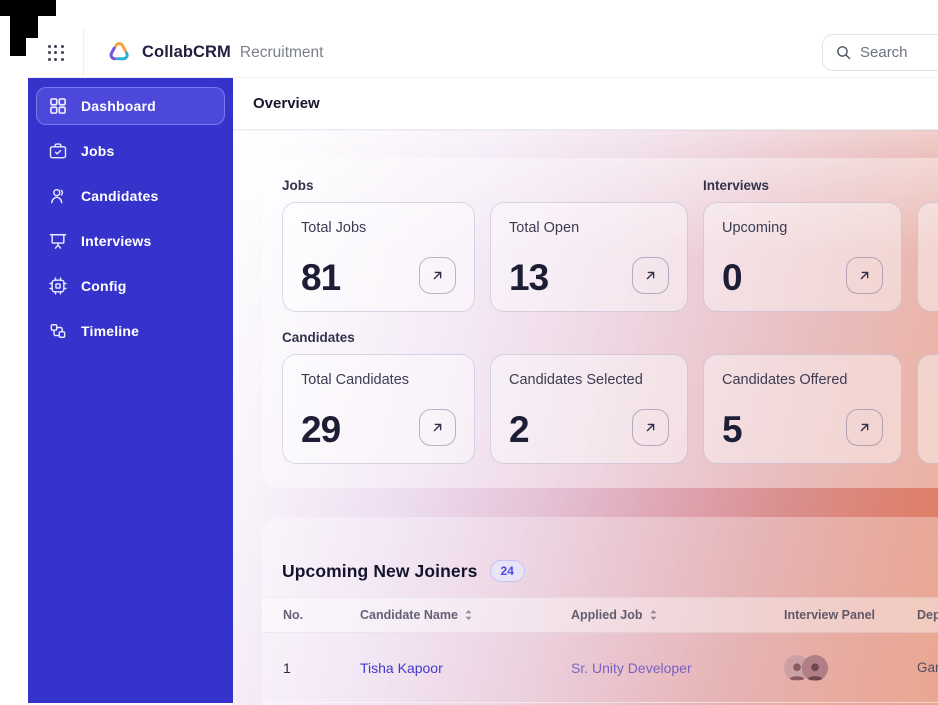 This screenshot has width=938, height=705. What do you see at coordinates (83, 52) in the screenshot?
I see `header-divider` at bounding box center [83, 52].